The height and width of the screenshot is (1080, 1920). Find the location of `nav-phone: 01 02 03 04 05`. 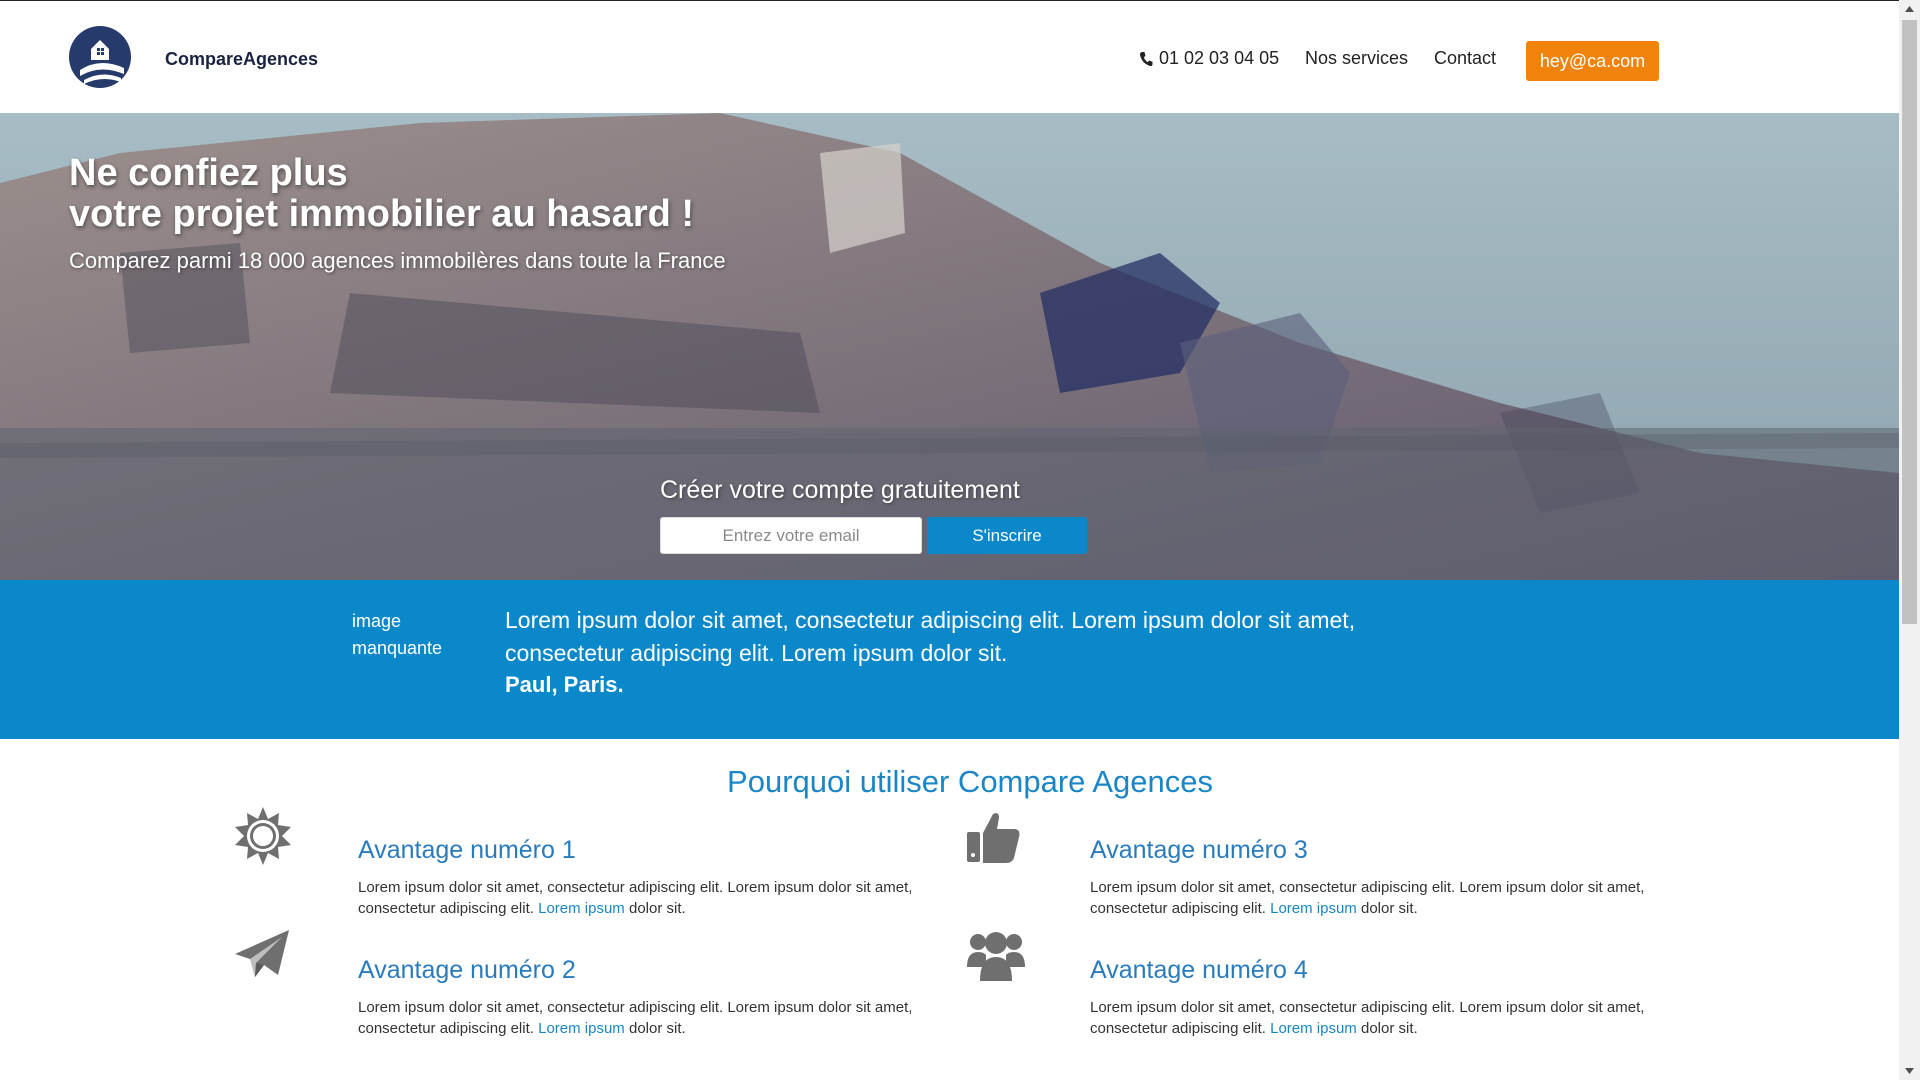

nav-phone: 01 02 03 04 05 is located at coordinates (1209, 58).